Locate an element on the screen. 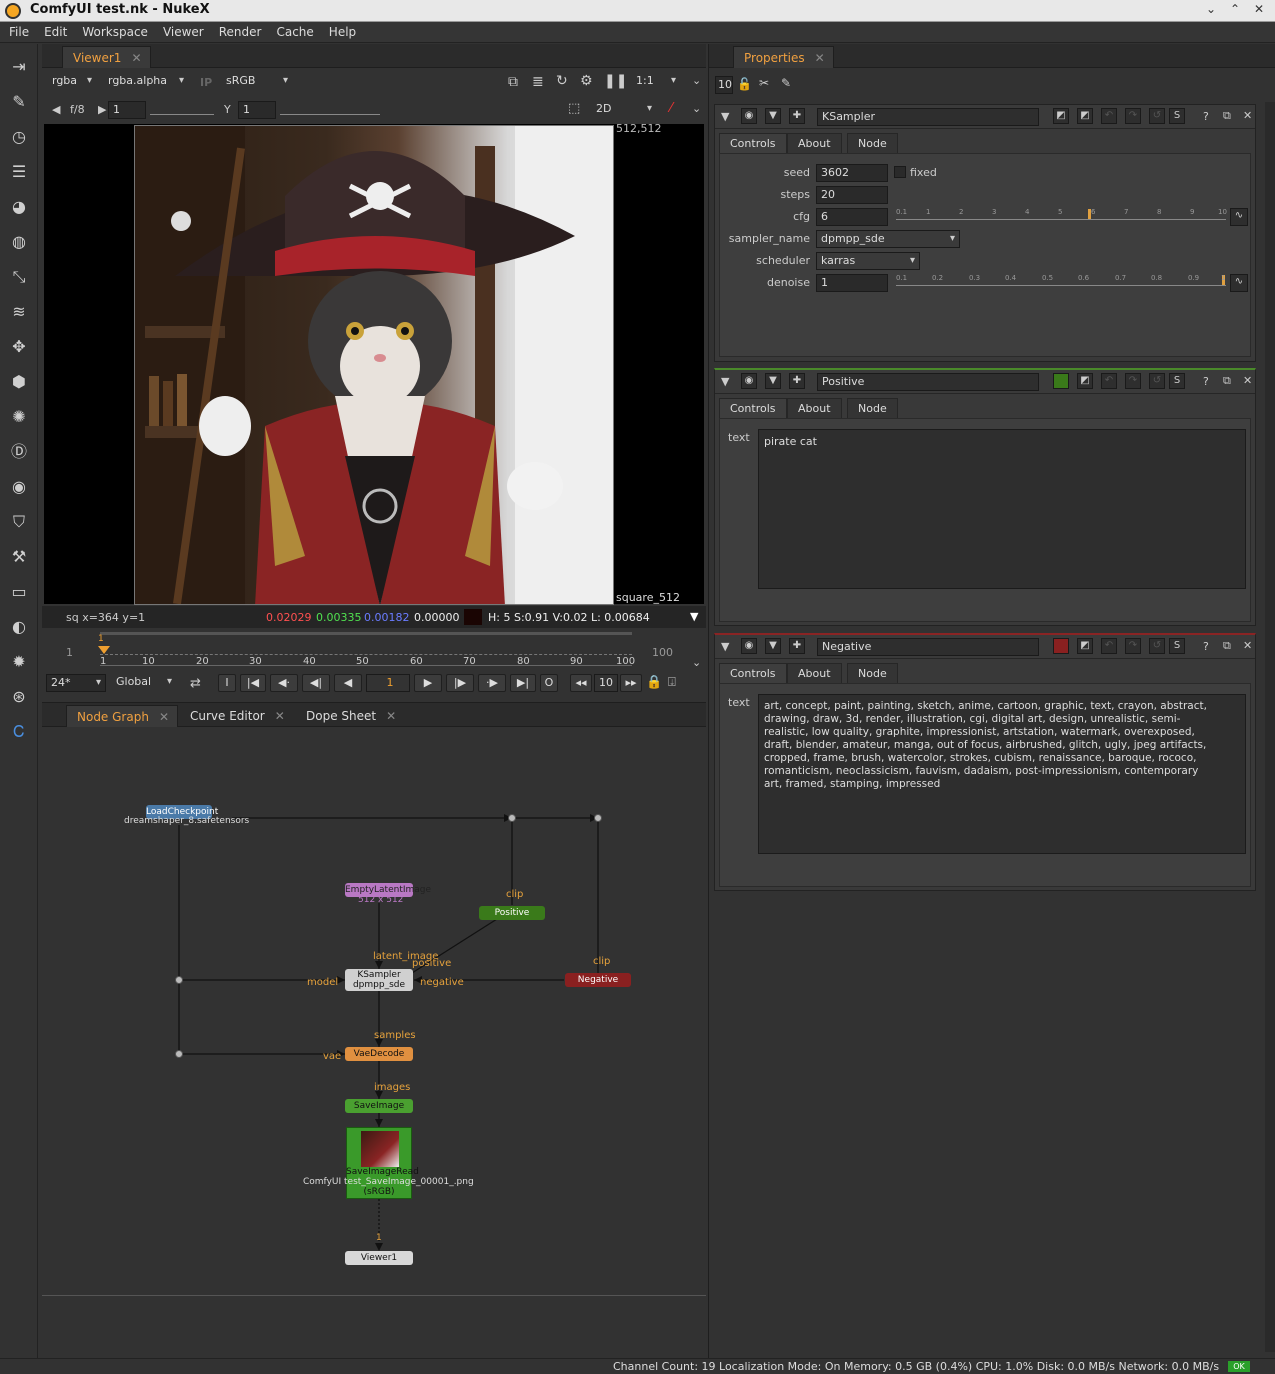 The image size is (1275, 1374). timeline-expand-icon: ⌄ is located at coordinates (696, 662).